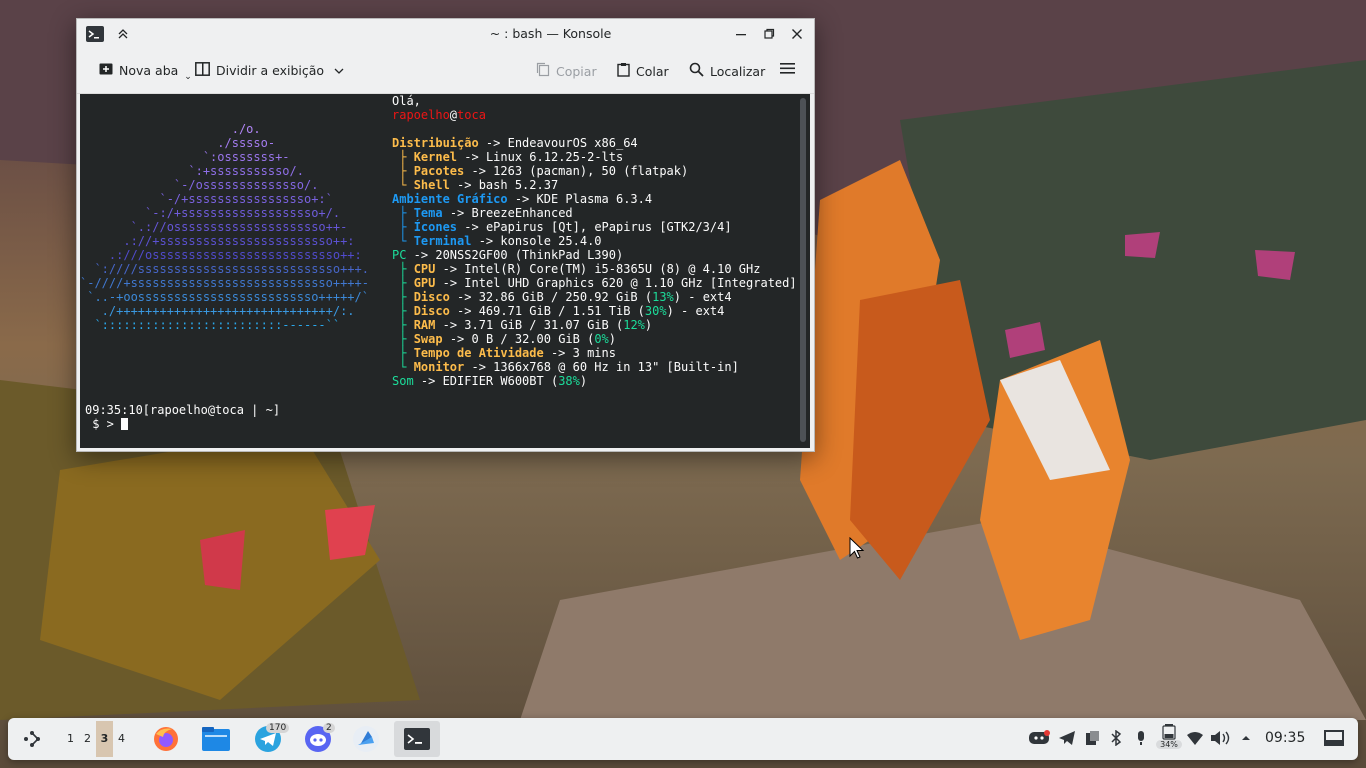 The width and height of the screenshot is (1366, 768). I want to click on chevron-down-icon: ⌄, so click(188, 77).